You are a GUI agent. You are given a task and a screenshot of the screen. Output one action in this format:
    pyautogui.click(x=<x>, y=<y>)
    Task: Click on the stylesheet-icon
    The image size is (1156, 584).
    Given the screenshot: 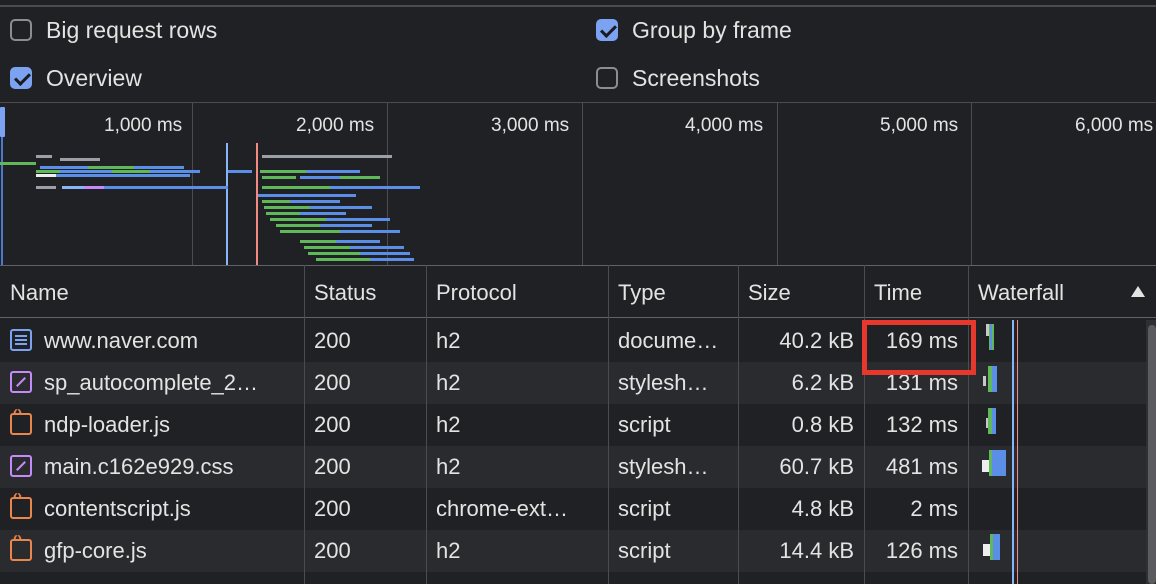 What is the action you would take?
    pyautogui.click(x=21, y=382)
    